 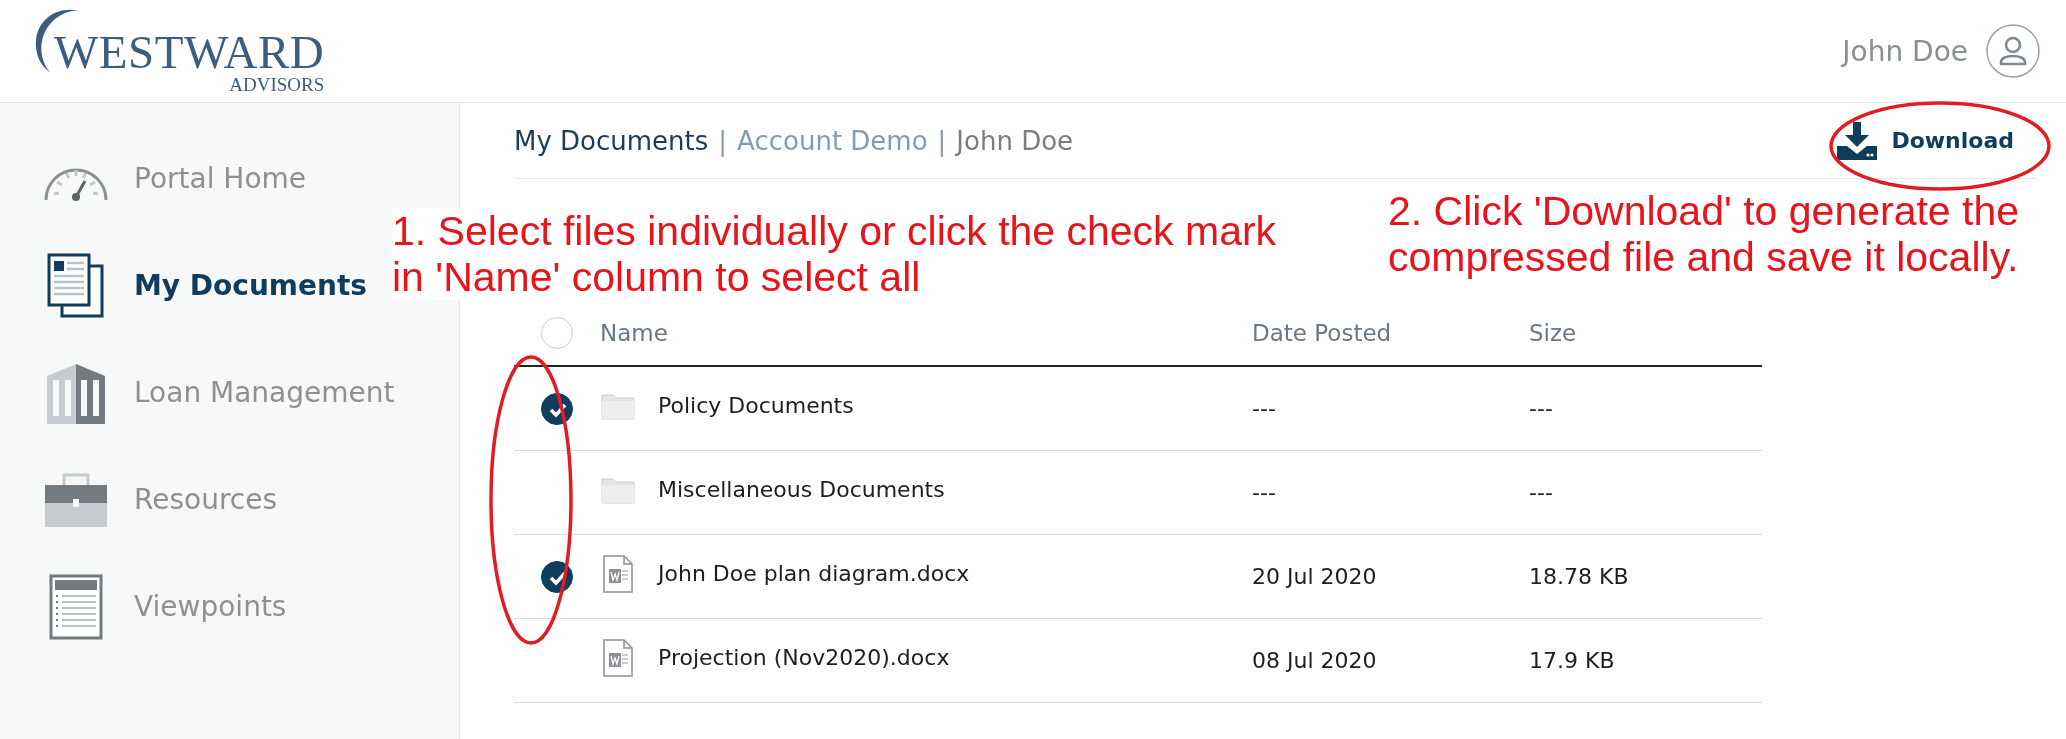 What do you see at coordinates (217, 392) in the screenshot?
I see `sidebar-item: Loan Management` at bounding box center [217, 392].